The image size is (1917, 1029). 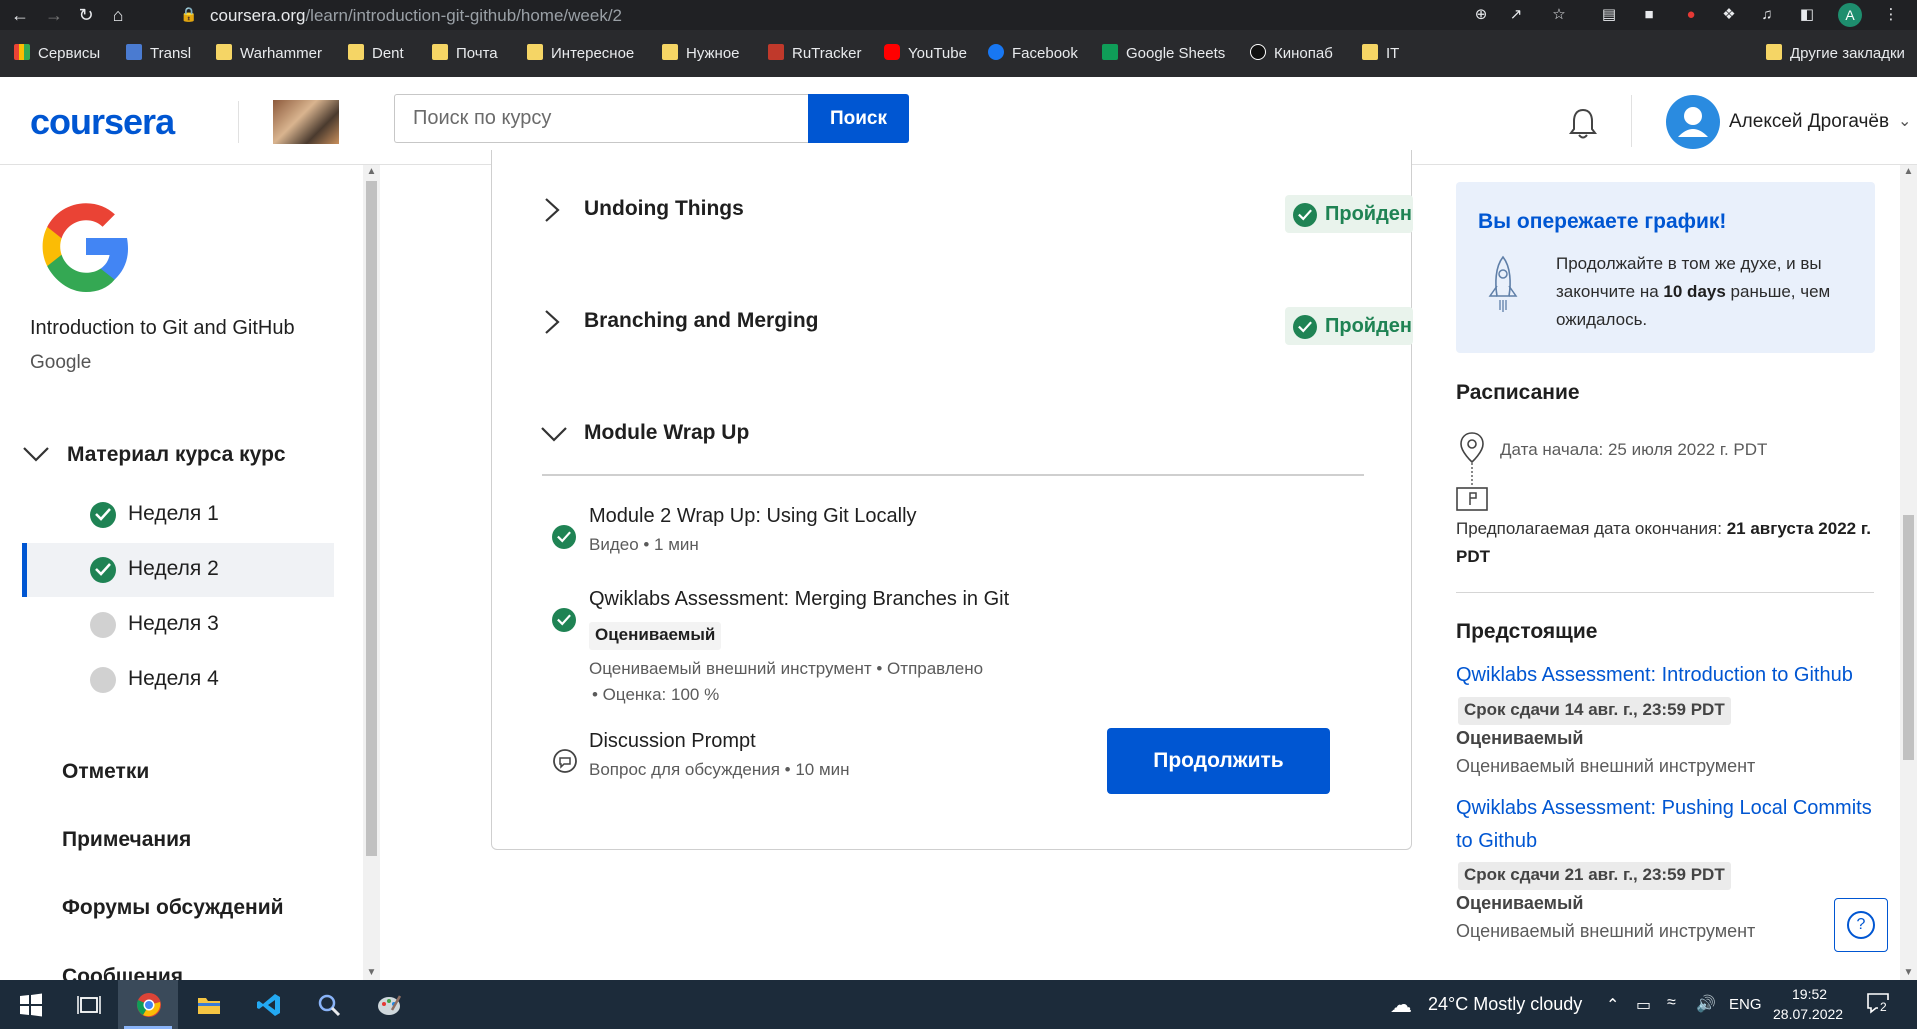 What do you see at coordinates (1809, 122) in the screenshot?
I see `user-name: Алексей Дрогачёв` at bounding box center [1809, 122].